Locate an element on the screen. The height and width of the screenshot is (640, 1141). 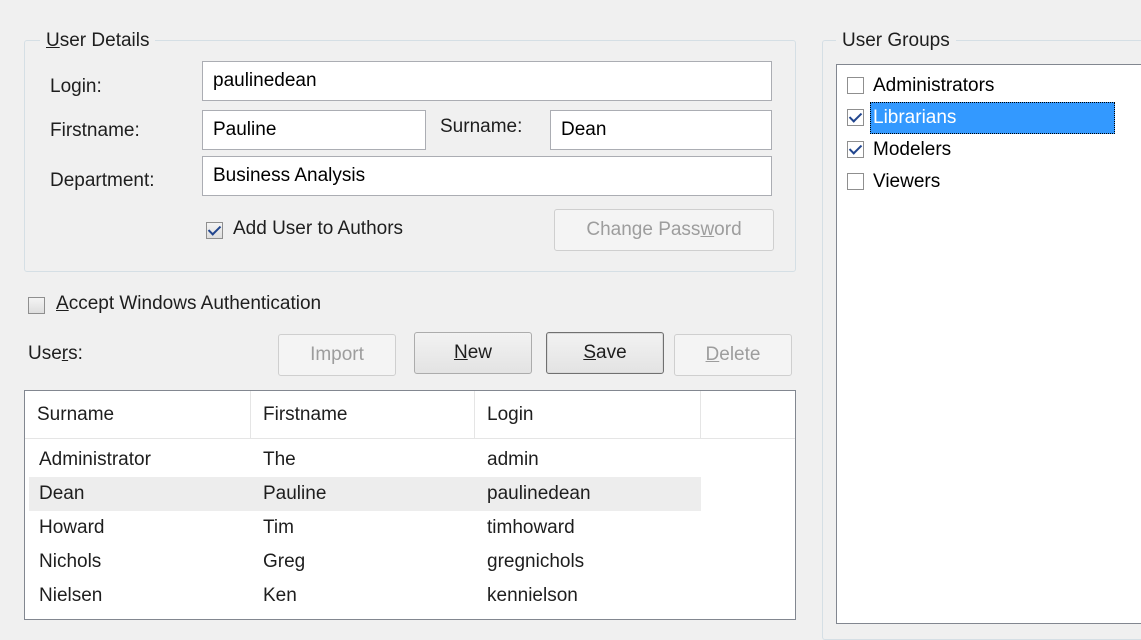
cell-surname: Nichols is located at coordinates (70, 561).